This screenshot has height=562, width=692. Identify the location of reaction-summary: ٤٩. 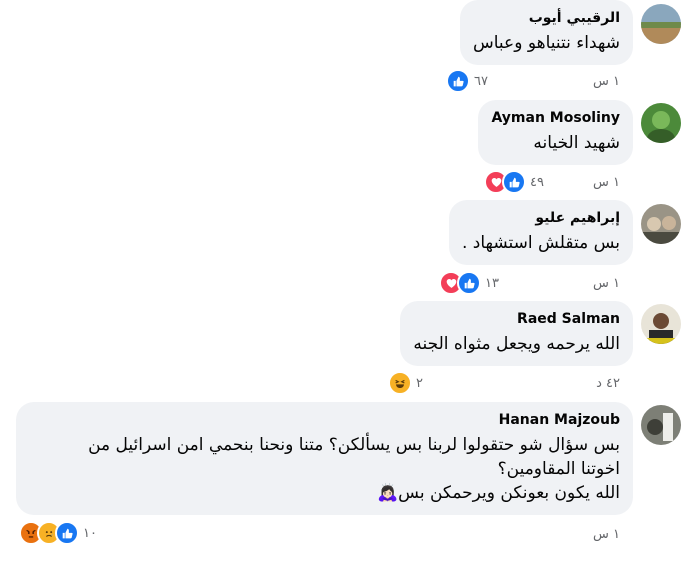
(514, 182).